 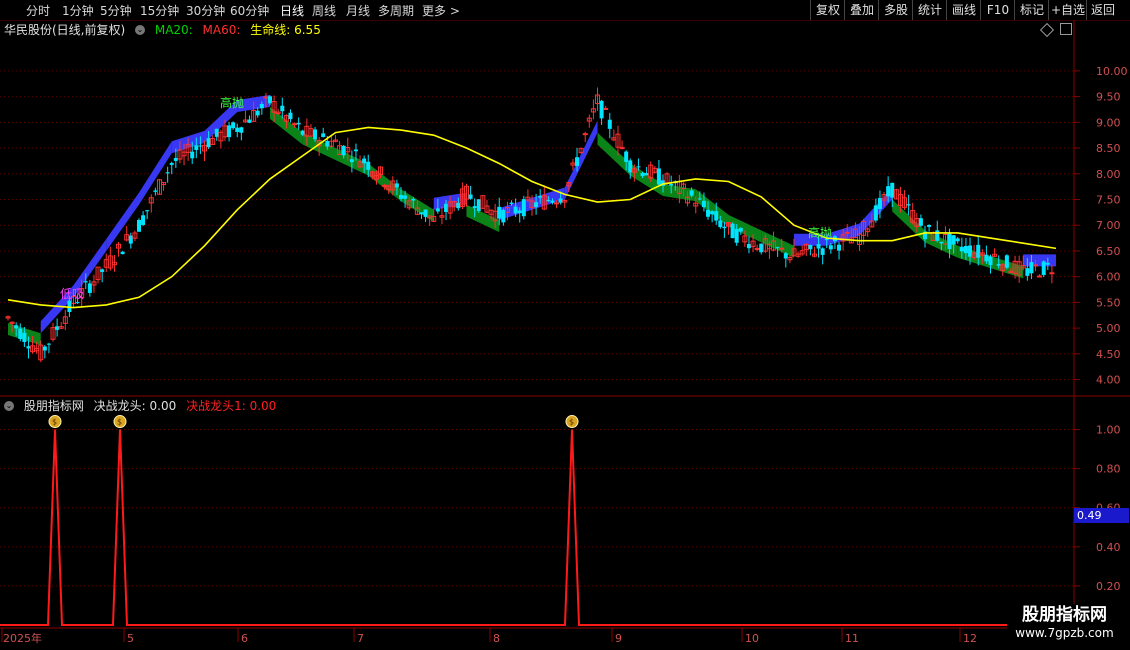 What do you see at coordinates (1047, 30) in the screenshot?
I see `diamond-icon` at bounding box center [1047, 30].